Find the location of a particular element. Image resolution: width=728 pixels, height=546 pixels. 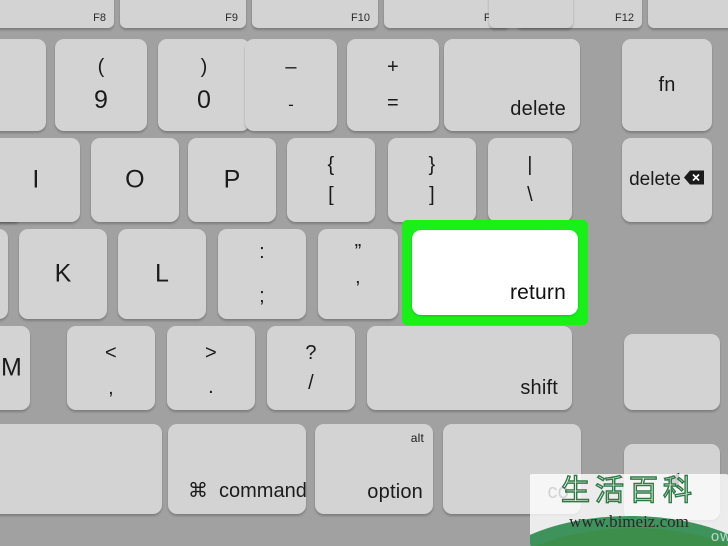

key-shift-right: shift is located at coordinates (469, 368).